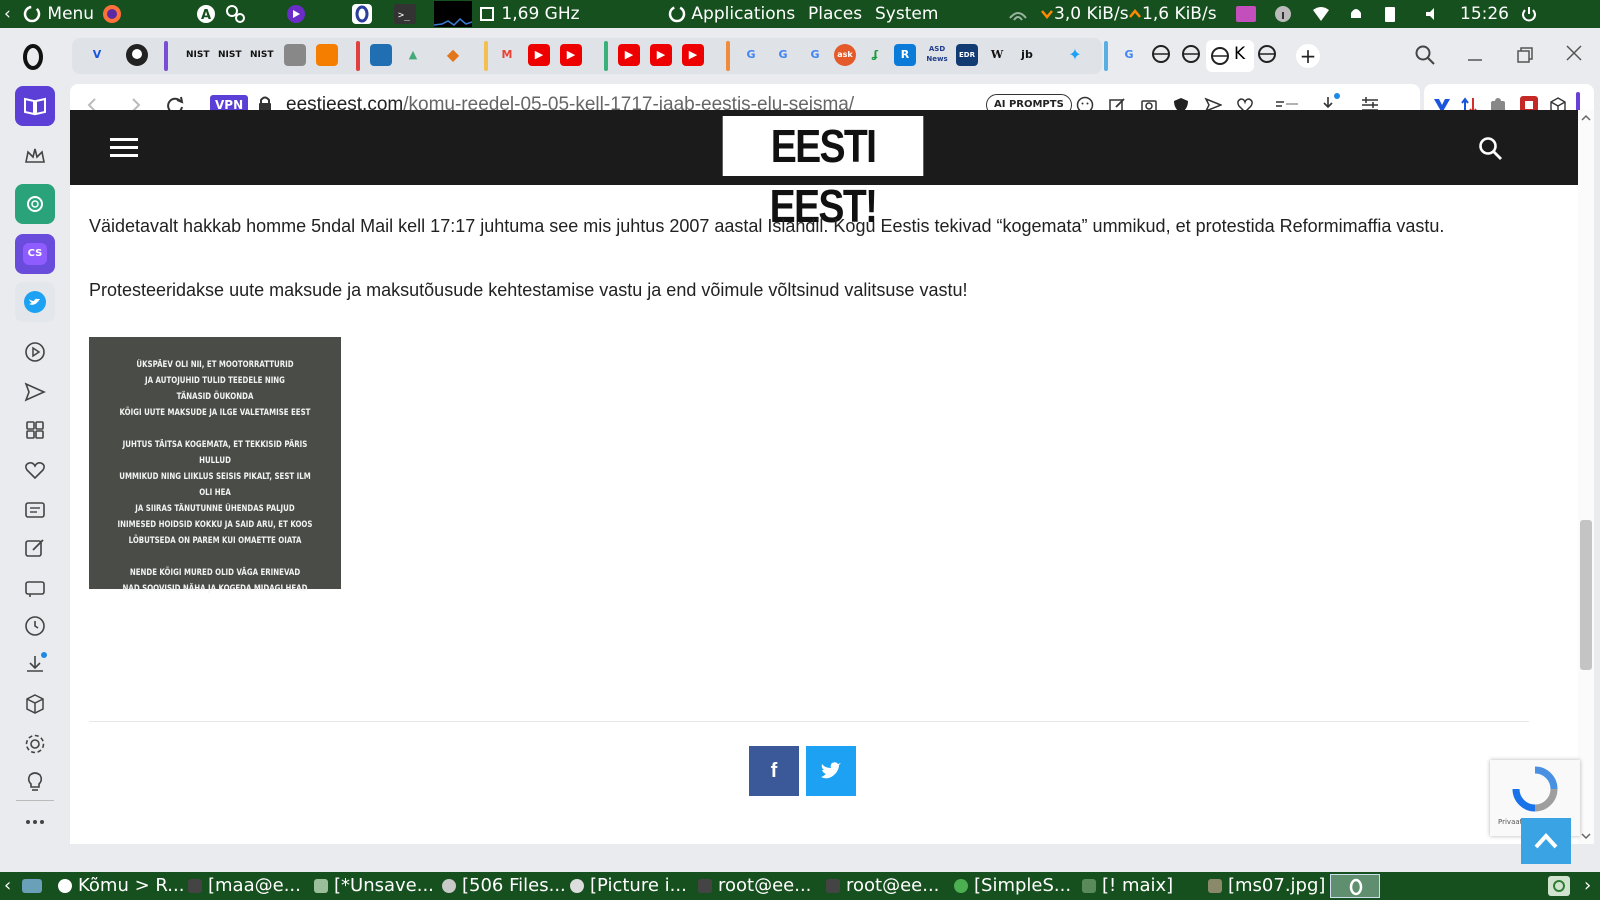  Describe the element at coordinates (1356, 14) in the screenshot. I see `notifications-tray` at that location.